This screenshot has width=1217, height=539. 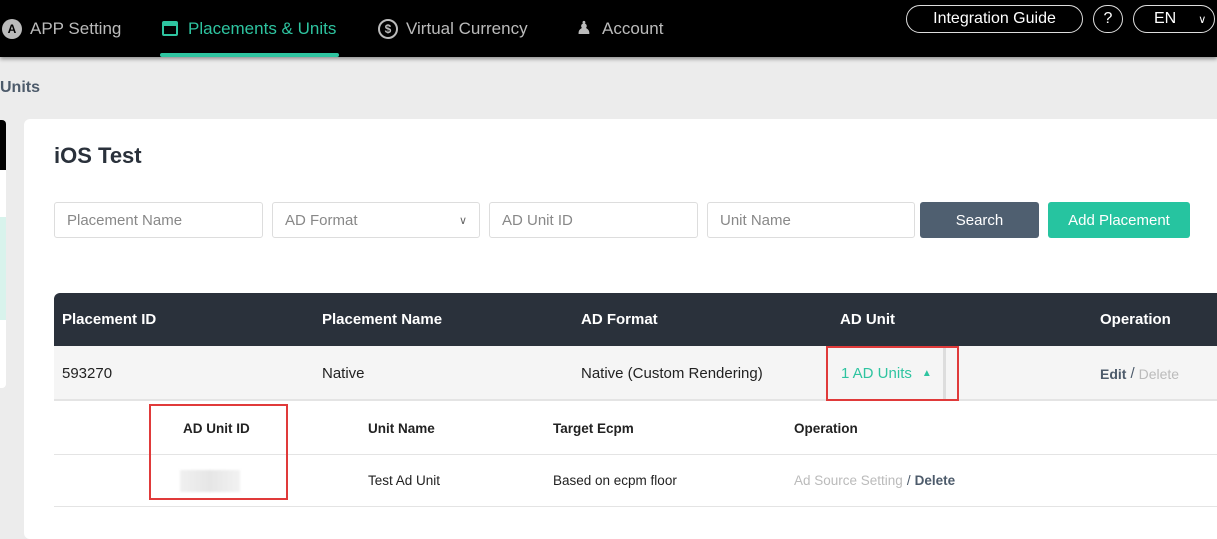 I want to click on nav-account: ♟ Account, so click(x=619, y=28).